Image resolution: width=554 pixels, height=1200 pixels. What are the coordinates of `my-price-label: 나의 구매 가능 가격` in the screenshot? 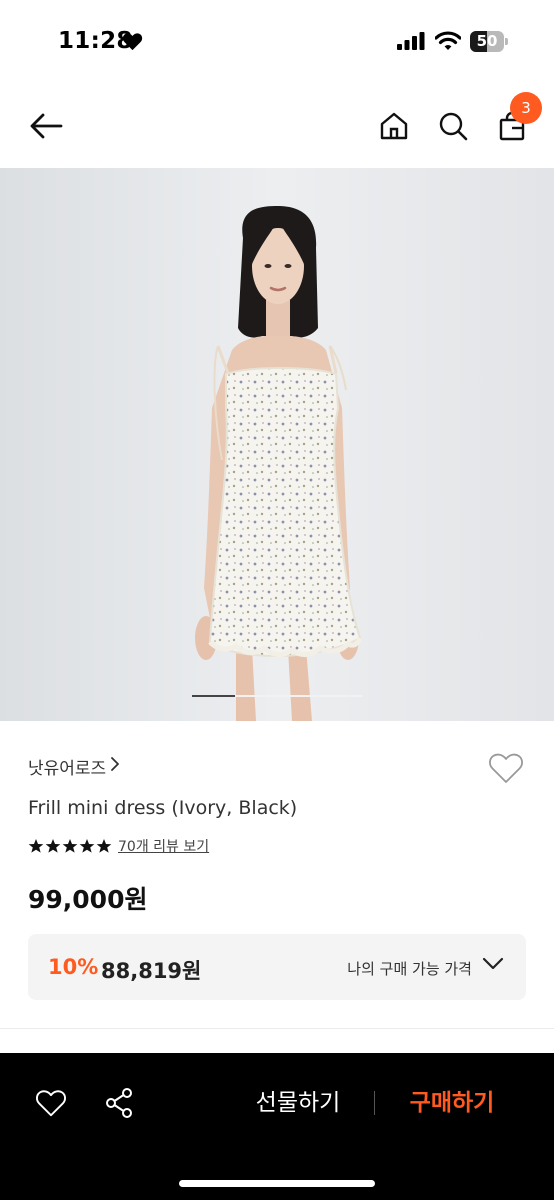 It's located at (409, 969).